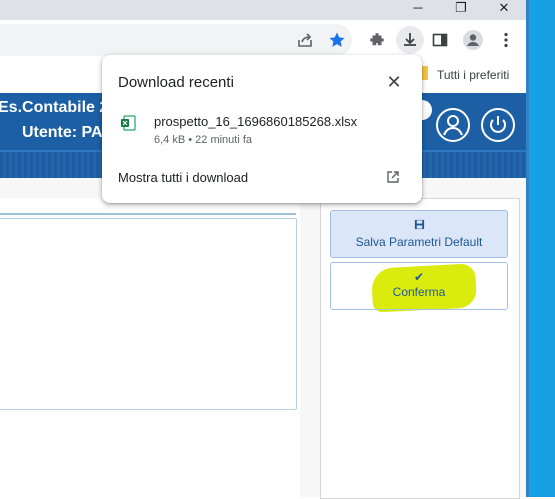 This screenshot has height=499, width=555. I want to click on desktop-background, so click(540, 248).